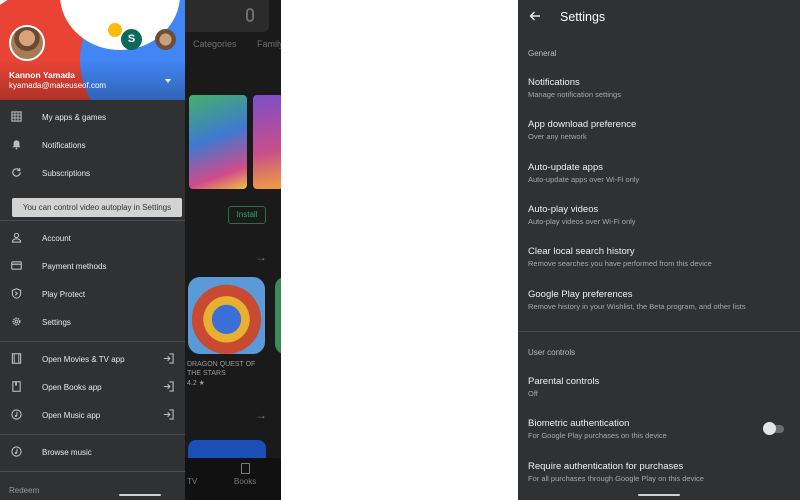 The width and height of the screenshot is (800, 500). What do you see at coordinates (16, 145) in the screenshot?
I see `bell-icon` at bounding box center [16, 145].